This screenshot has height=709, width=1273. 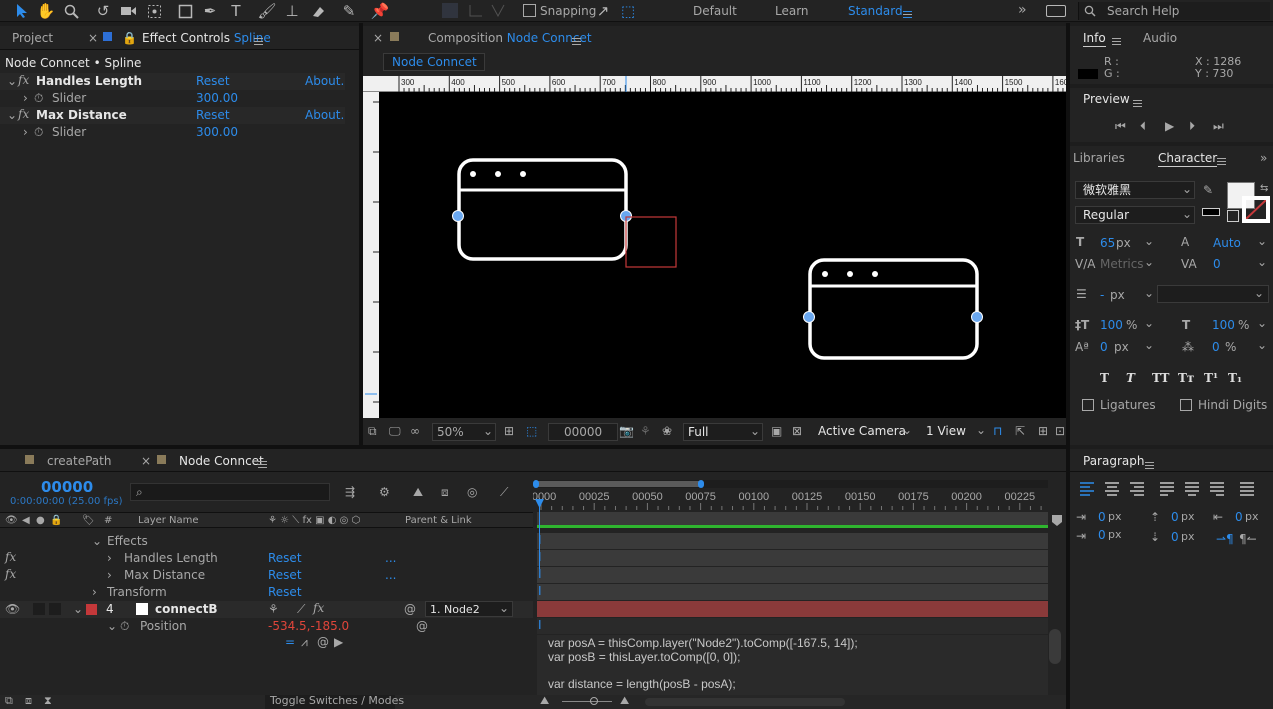 What do you see at coordinates (745, 702) in the screenshot?
I see `horizontal-scrollbar` at bounding box center [745, 702].